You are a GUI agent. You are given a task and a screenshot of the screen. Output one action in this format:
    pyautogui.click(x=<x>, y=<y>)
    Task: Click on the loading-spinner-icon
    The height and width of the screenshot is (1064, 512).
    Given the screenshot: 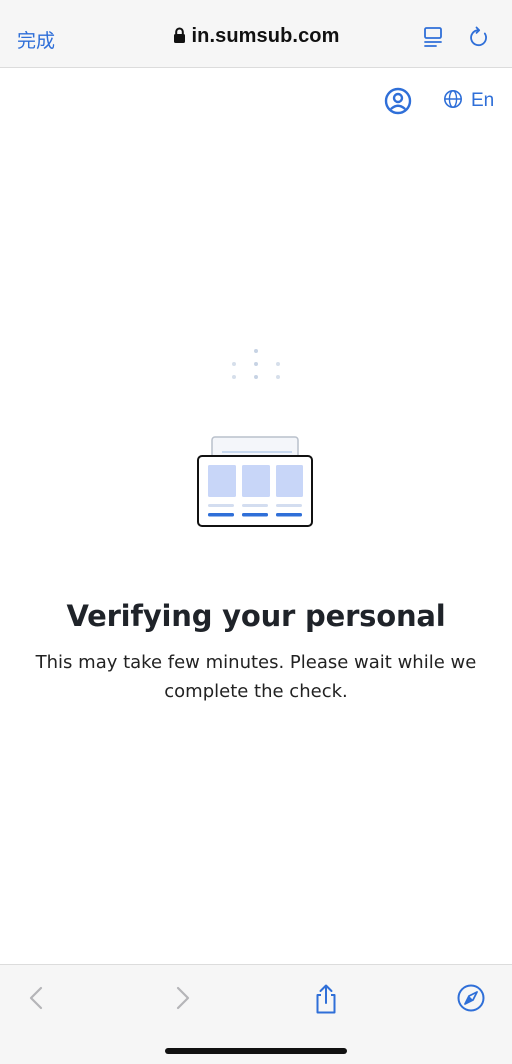 What is the action you would take?
    pyautogui.click(x=256, y=364)
    